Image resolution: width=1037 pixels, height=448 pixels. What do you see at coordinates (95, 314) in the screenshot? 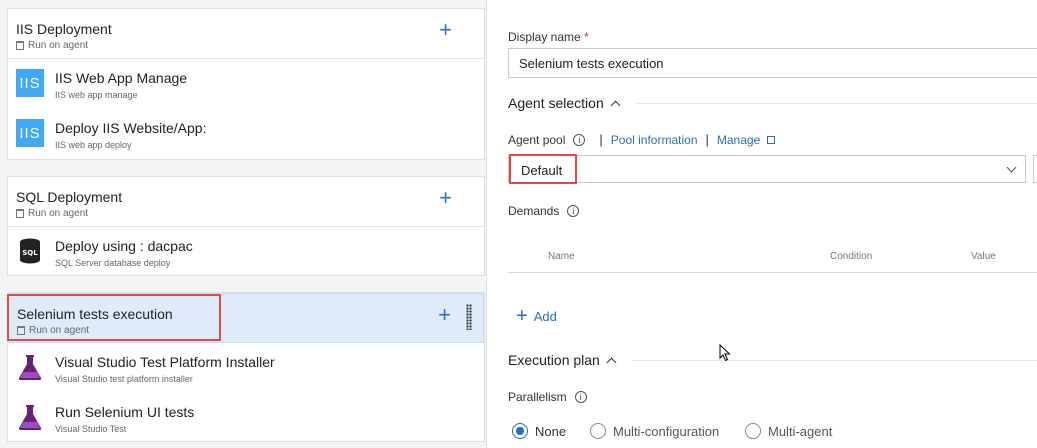
I see `phase-title: Selenium tests execution` at bounding box center [95, 314].